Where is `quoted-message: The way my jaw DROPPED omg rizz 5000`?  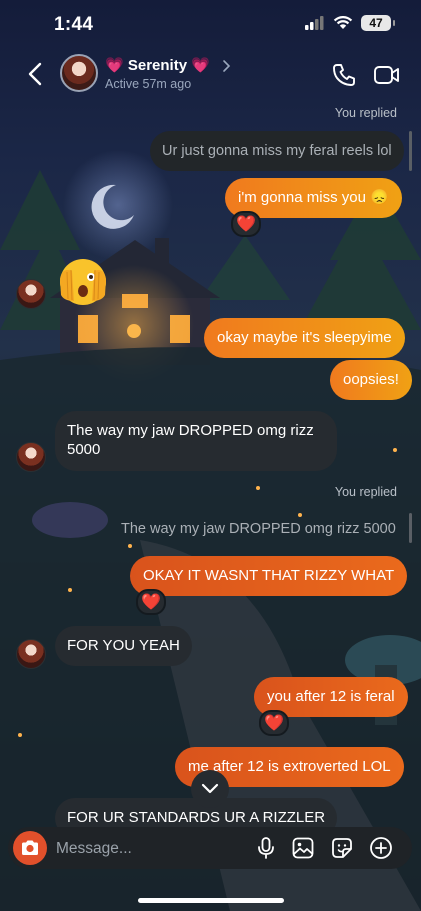 quoted-message: The way my jaw DROPPED omg rizz 5000 is located at coordinates (258, 529).